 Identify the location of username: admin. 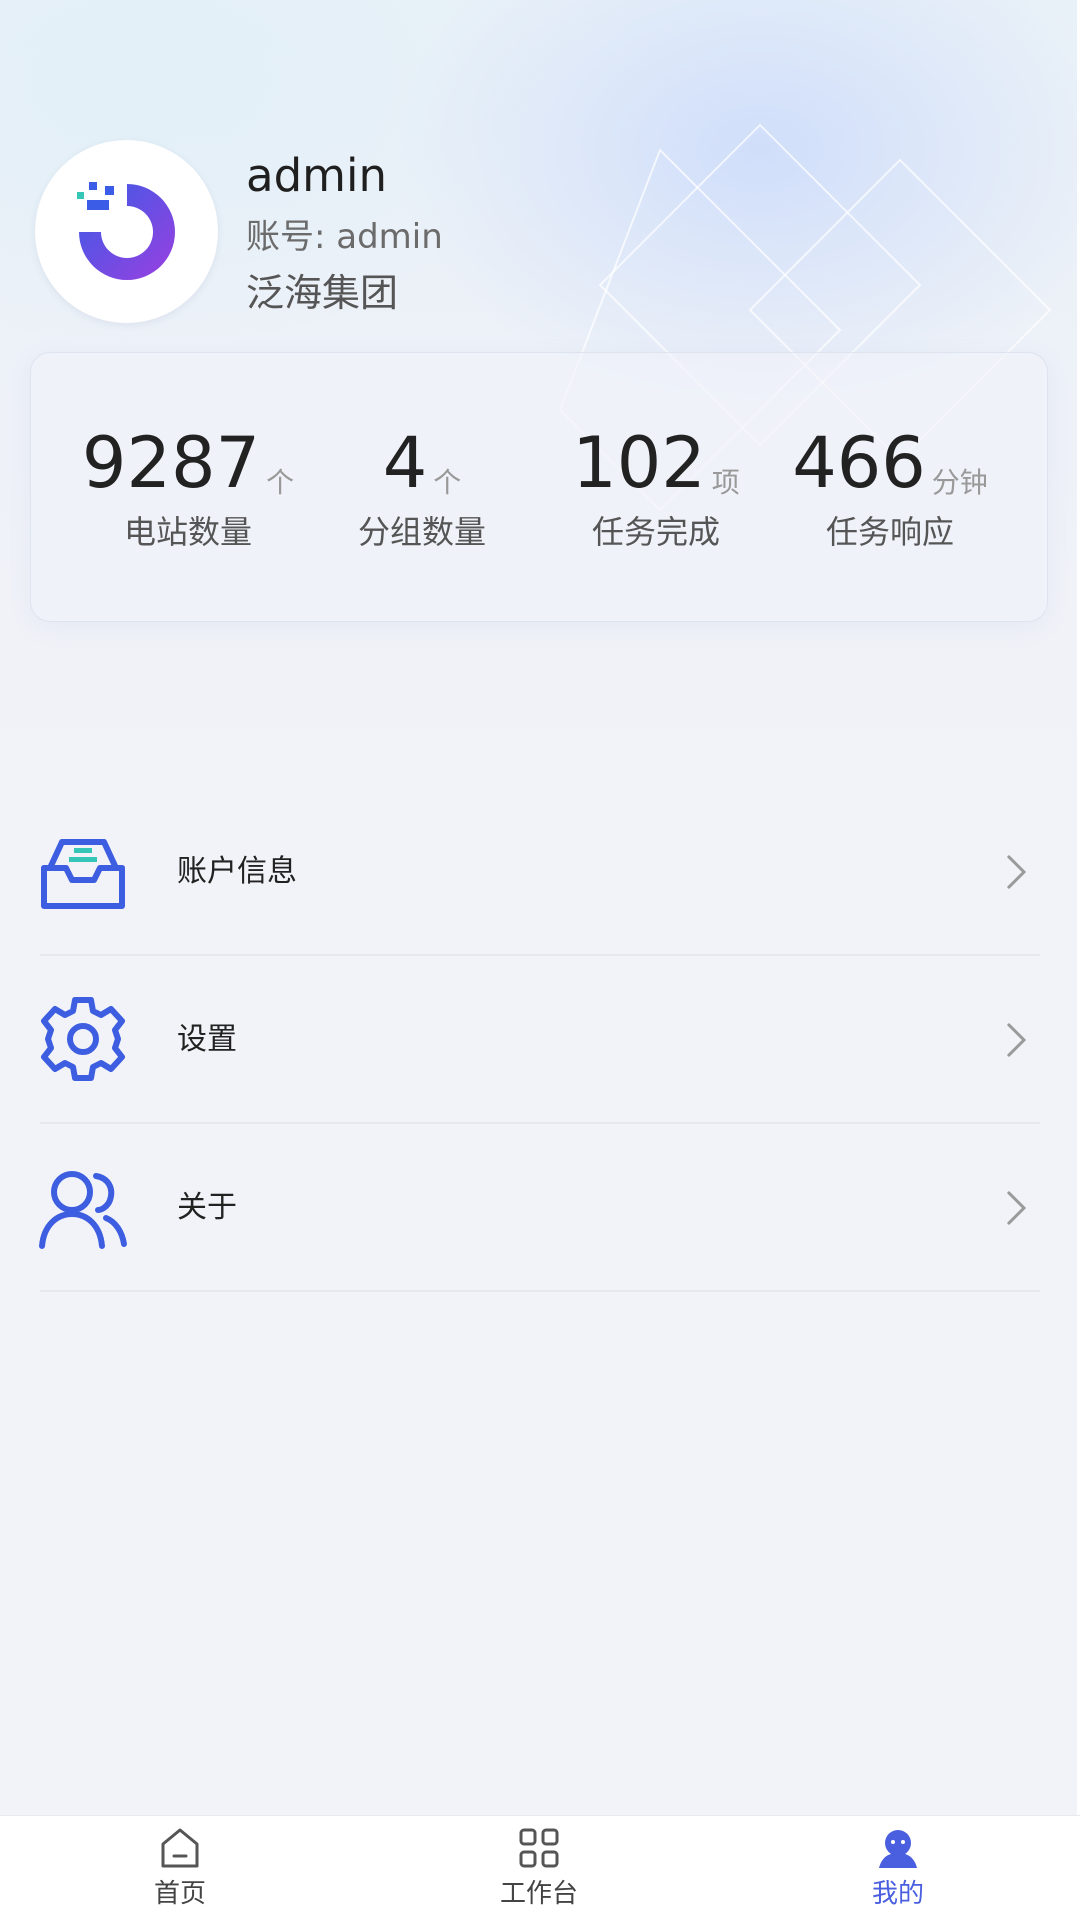
(316, 175).